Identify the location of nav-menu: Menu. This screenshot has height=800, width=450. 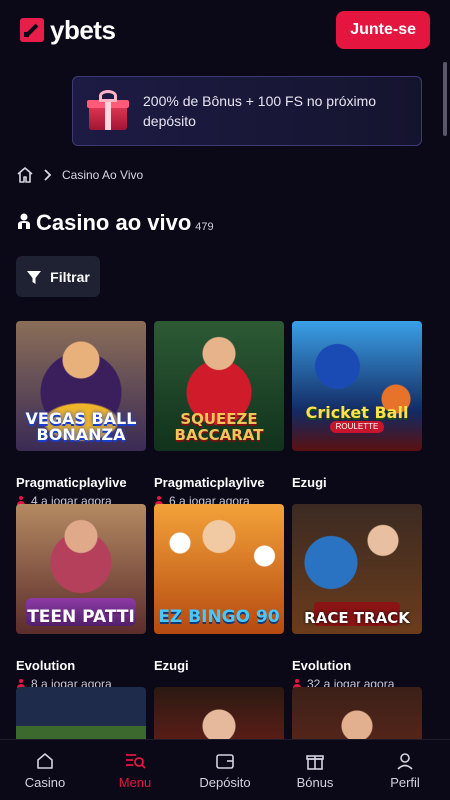
(135, 770).